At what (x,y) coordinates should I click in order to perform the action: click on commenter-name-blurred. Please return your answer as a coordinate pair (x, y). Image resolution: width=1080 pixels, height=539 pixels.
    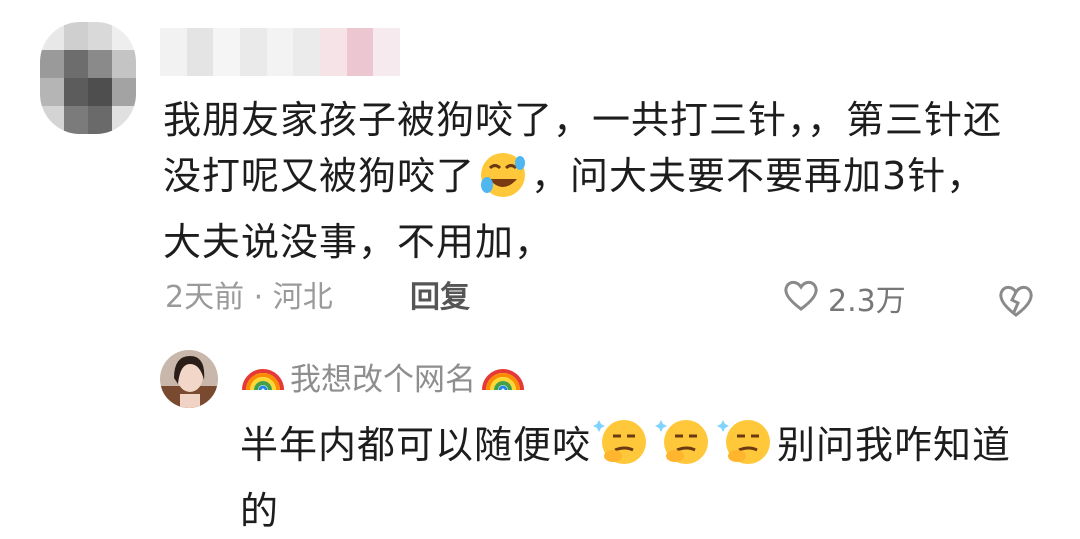
    Looking at the image, I should click on (280, 52).